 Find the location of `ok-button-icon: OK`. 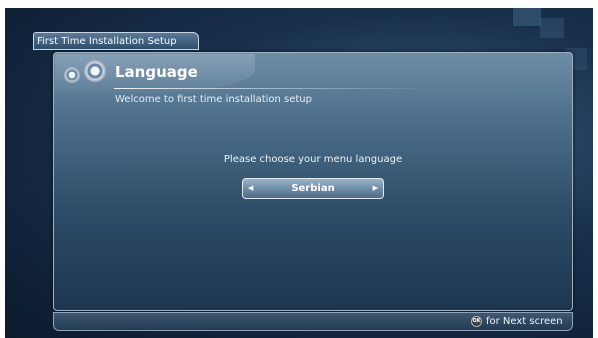

ok-button-icon: OK is located at coordinates (476, 321).